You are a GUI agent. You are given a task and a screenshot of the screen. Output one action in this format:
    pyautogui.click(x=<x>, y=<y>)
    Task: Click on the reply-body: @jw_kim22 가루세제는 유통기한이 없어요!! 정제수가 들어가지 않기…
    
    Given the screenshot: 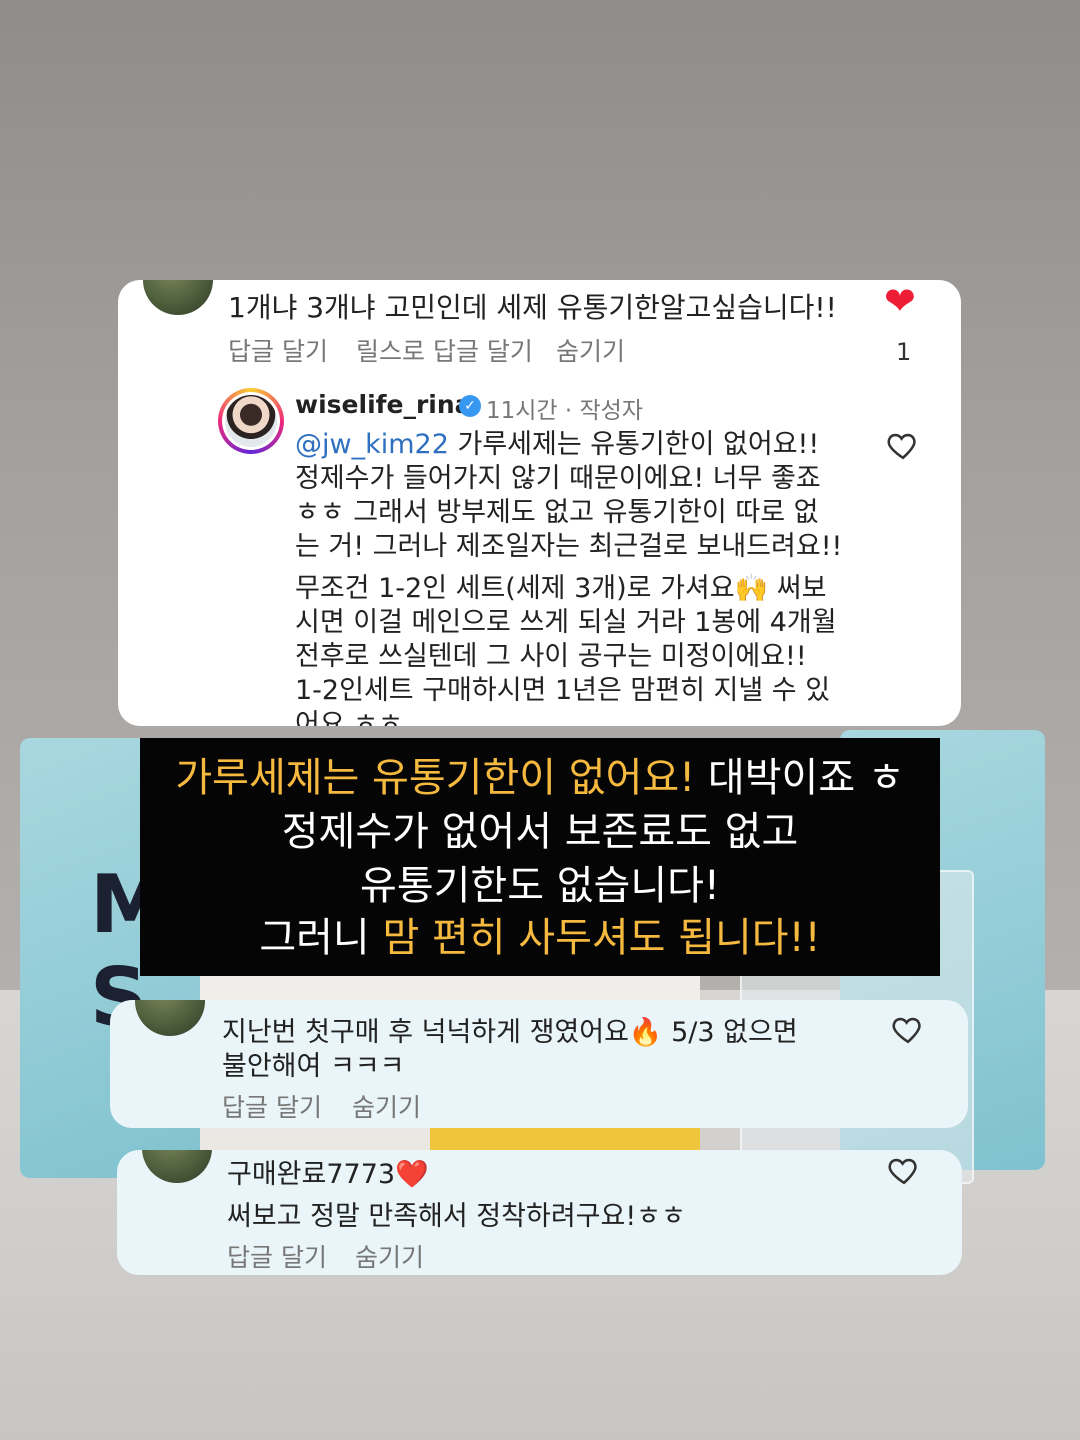 What is the action you would take?
    pyautogui.click(x=585, y=577)
    